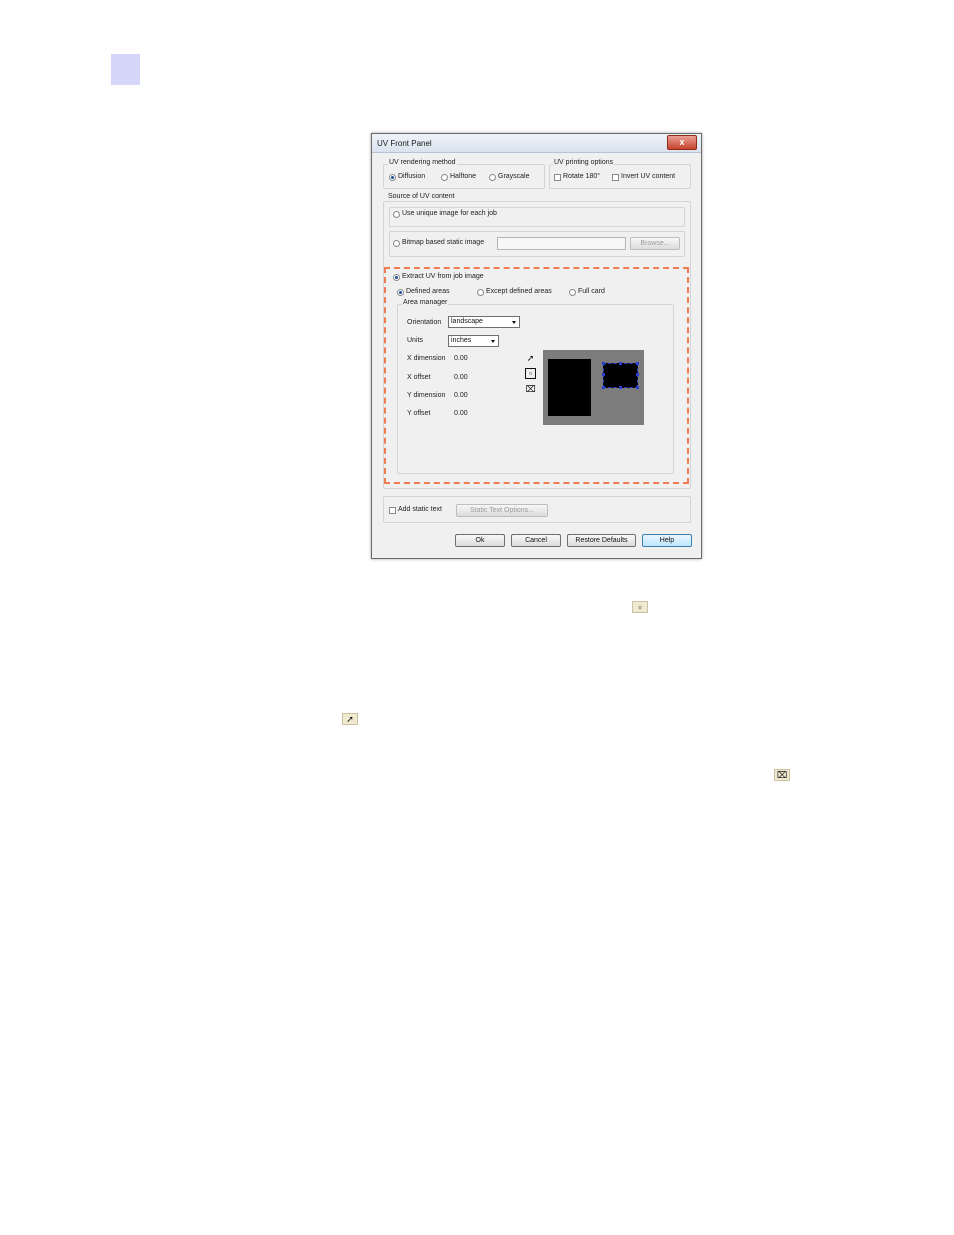  What do you see at coordinates (572, 292) in the screenshot?
I see `full-card-radio` at bounding box center [572, 292].